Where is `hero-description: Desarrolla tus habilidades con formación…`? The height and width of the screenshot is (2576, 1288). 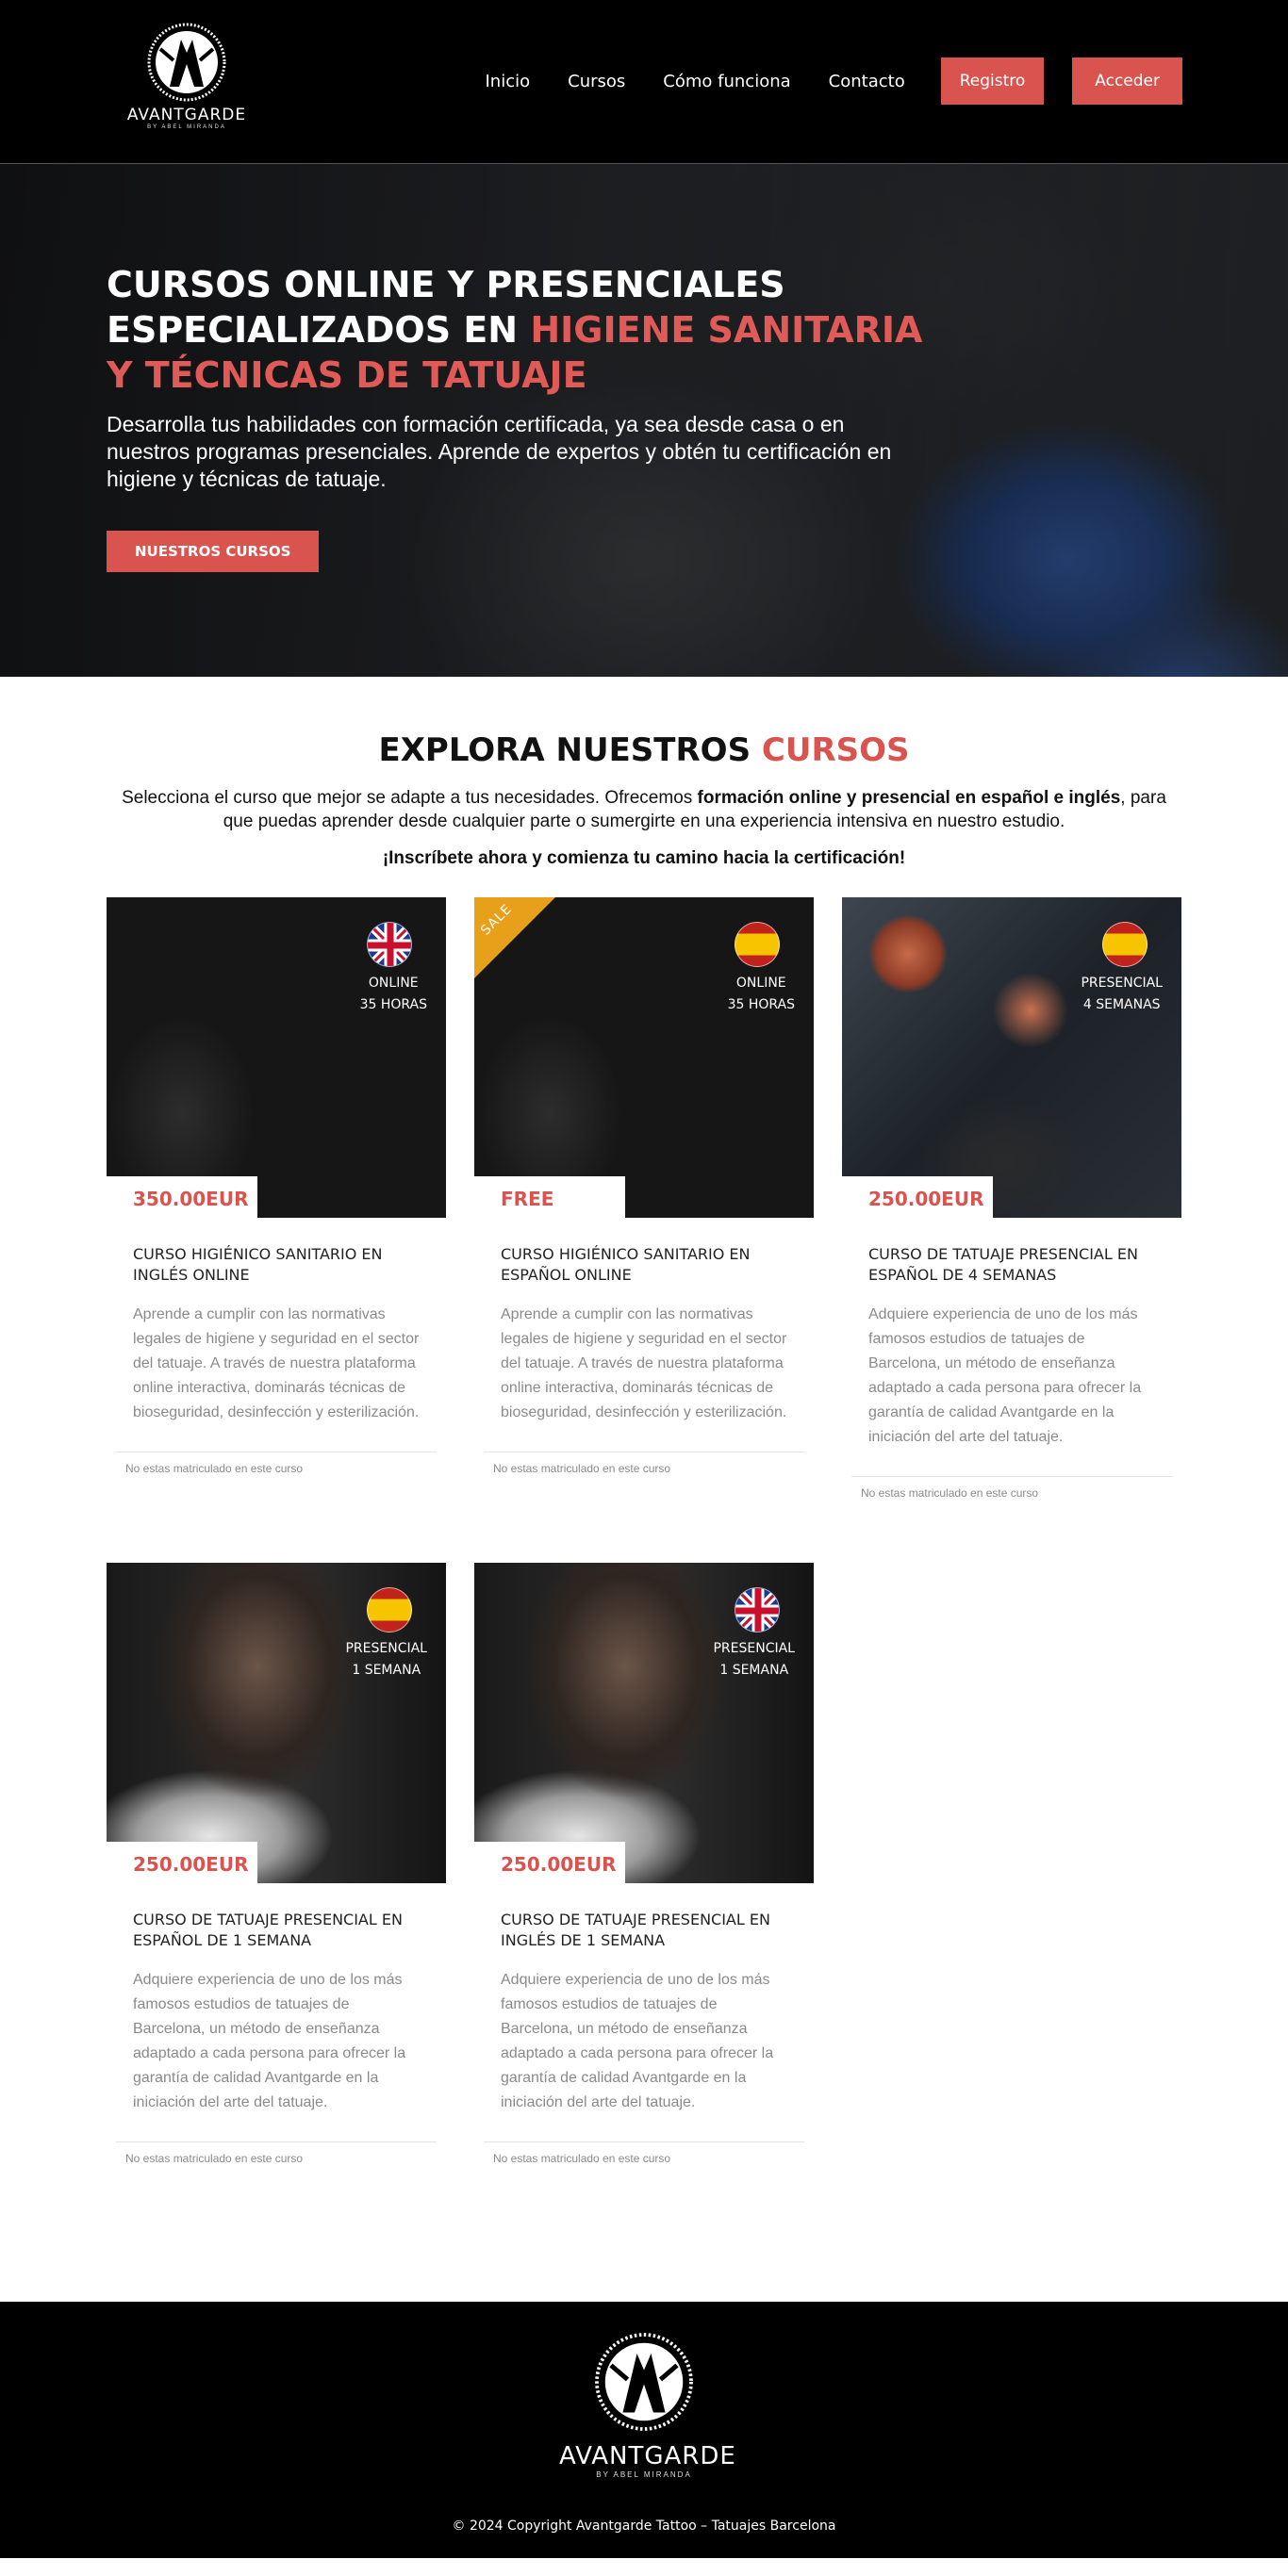
hero-description: Desarrolla tus habilidades con formación… is located at coordinates (499, 451).